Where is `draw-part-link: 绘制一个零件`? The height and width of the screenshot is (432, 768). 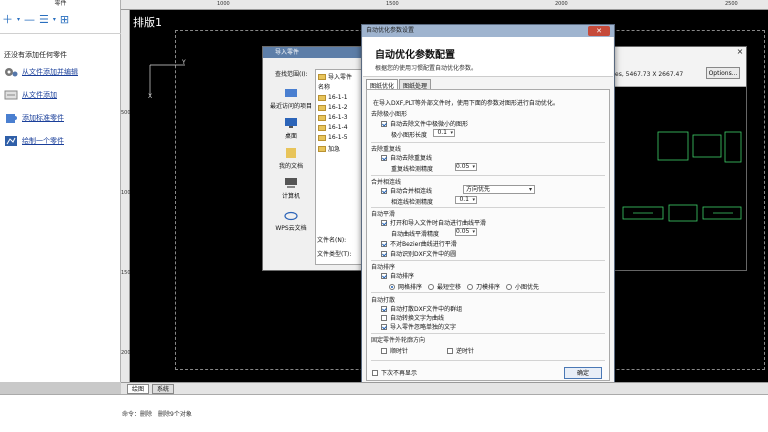
draw-part-link: 绘制一个零件 is located at coordinates (34, 141).